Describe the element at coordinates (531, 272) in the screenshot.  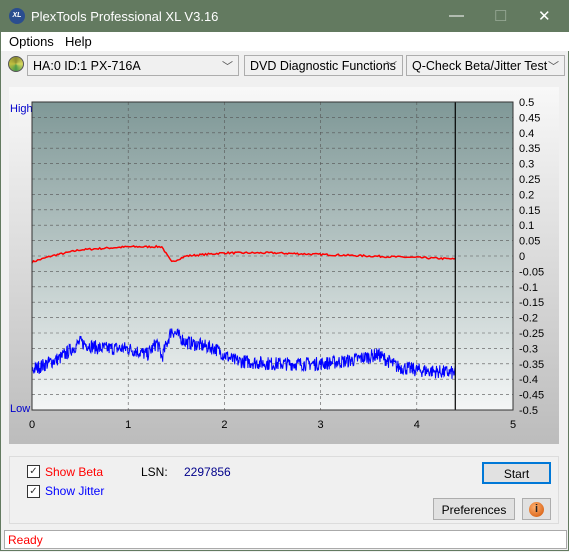
I see `y-tick-label: -0.05` at that location.